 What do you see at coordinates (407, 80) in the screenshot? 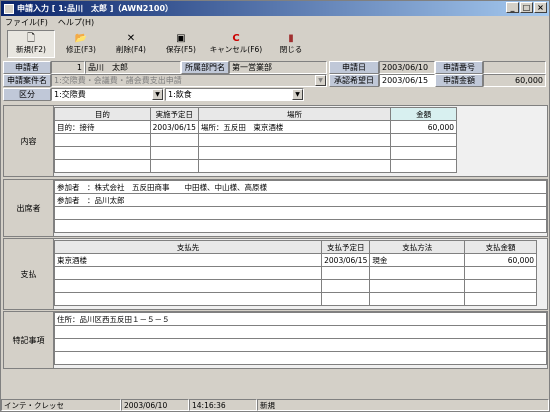
I see `approval-date-input: 2003/06/15` at bounding box center [407, 80].